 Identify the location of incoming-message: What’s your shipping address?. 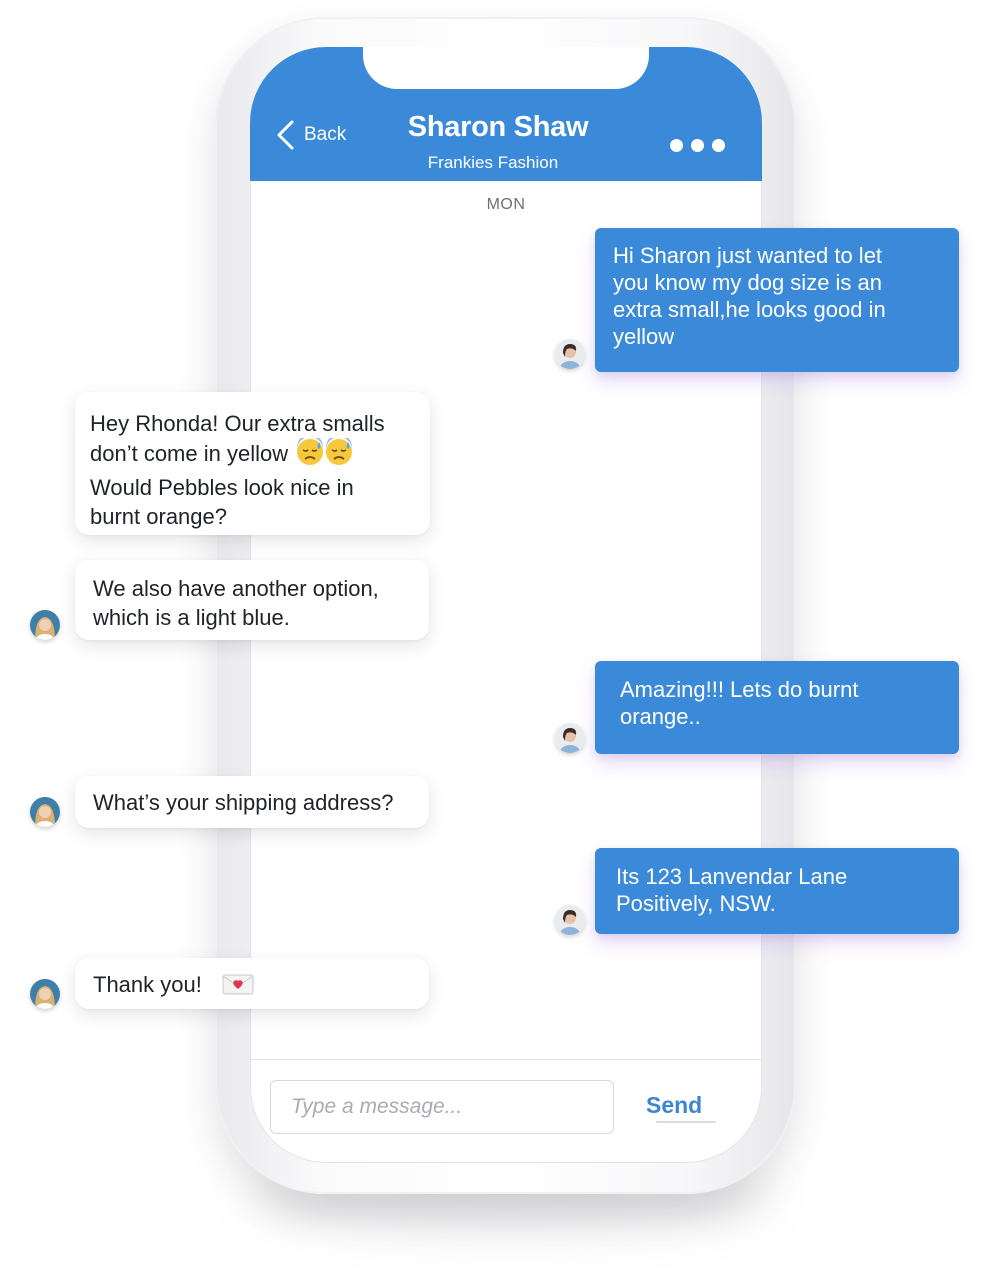
(252, 802).